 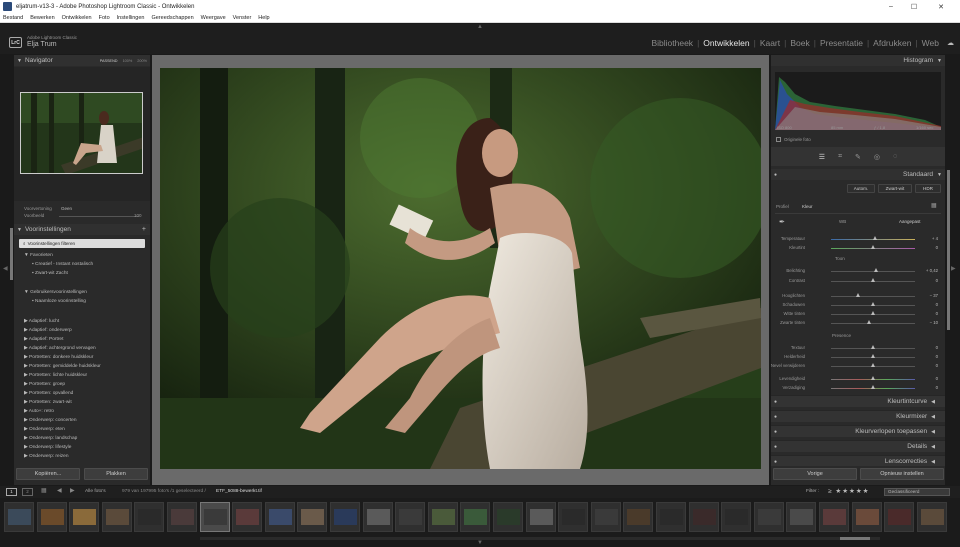 I want to click on add-preset-icon: +, so click(x=144, y=229).